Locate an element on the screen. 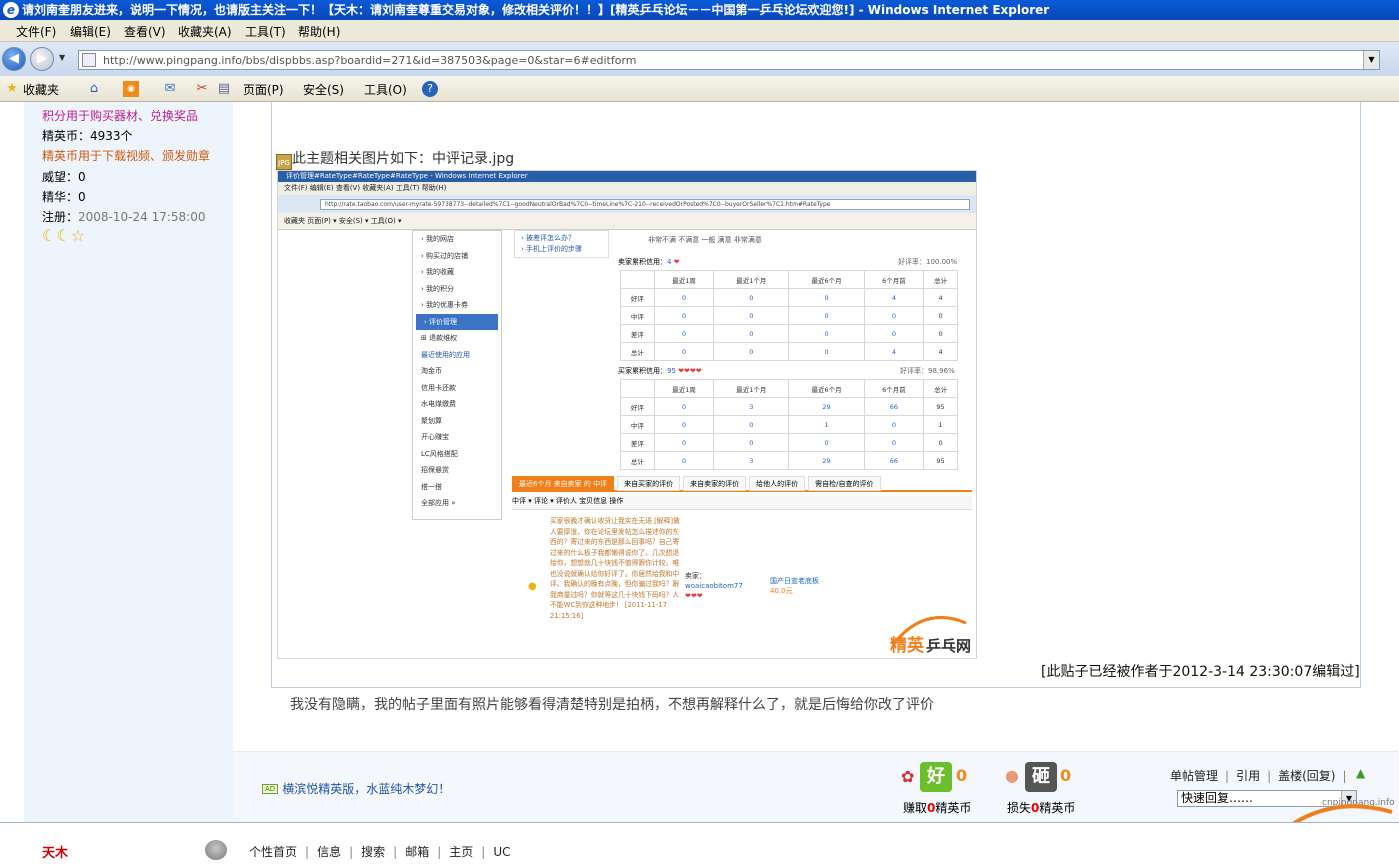  shot-tab: 来自买家的评价 is located at coordinates (649, 483).